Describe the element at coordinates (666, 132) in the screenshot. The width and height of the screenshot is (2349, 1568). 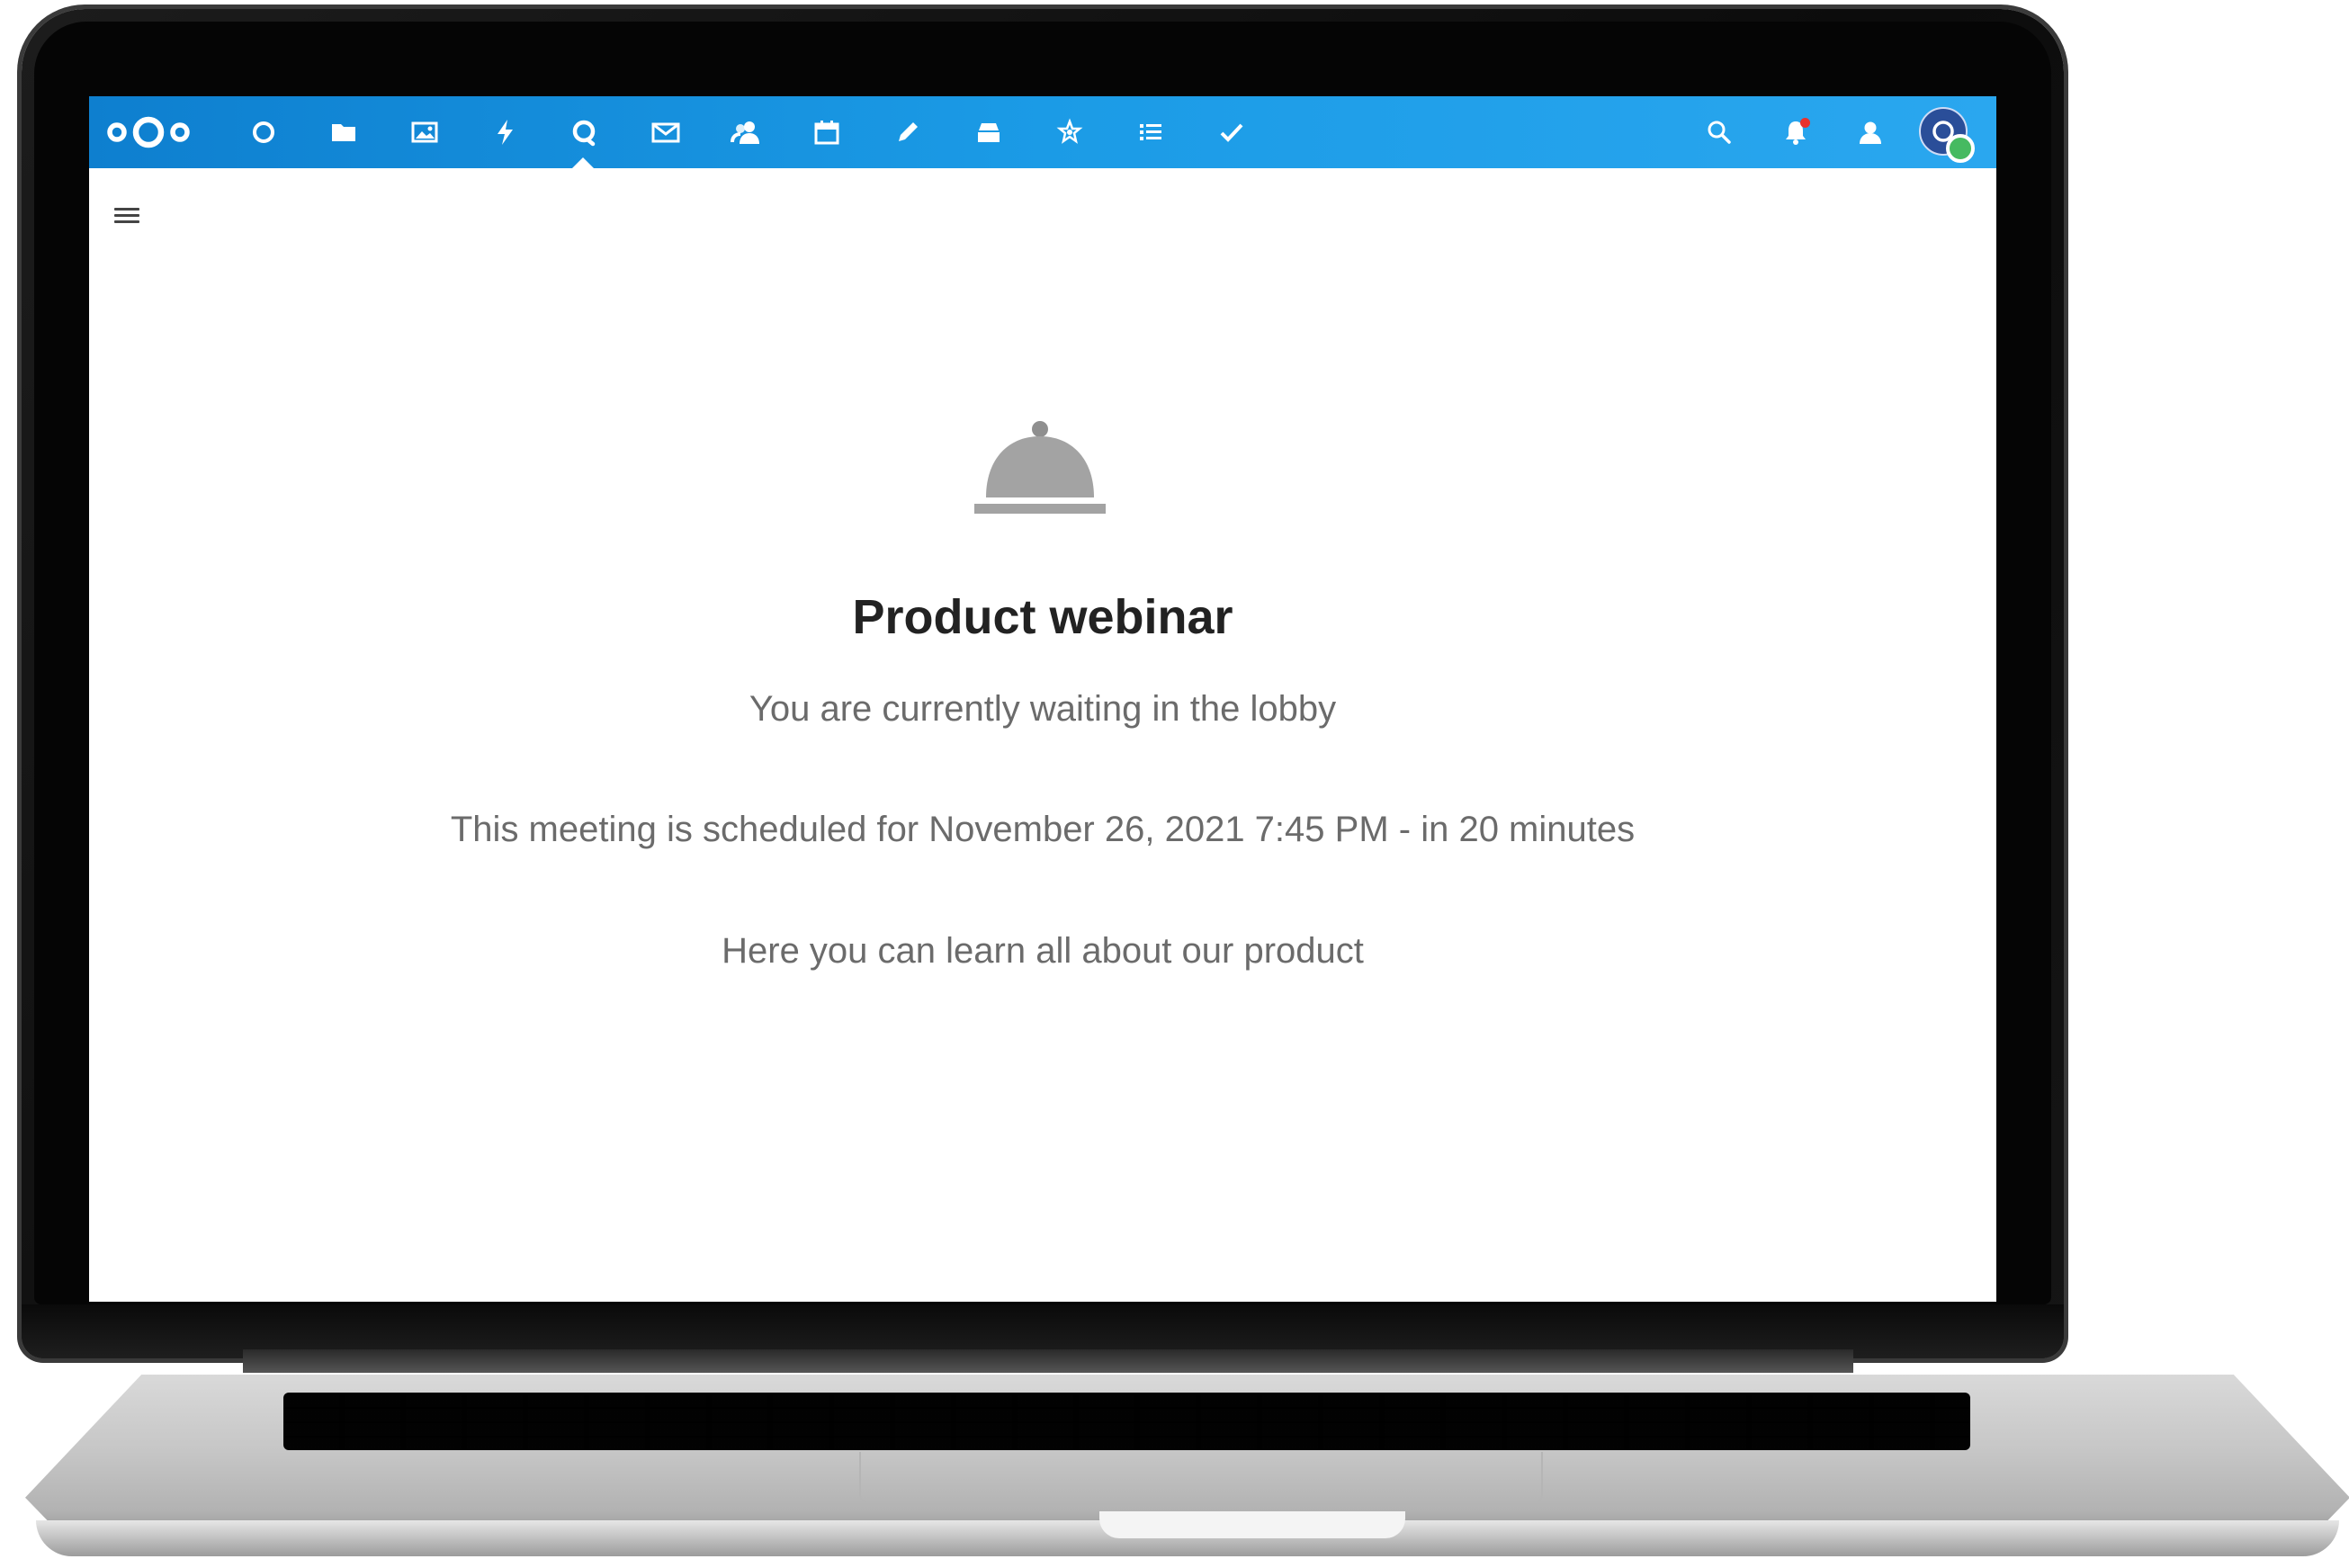
I see `envelope-icon` at that location.